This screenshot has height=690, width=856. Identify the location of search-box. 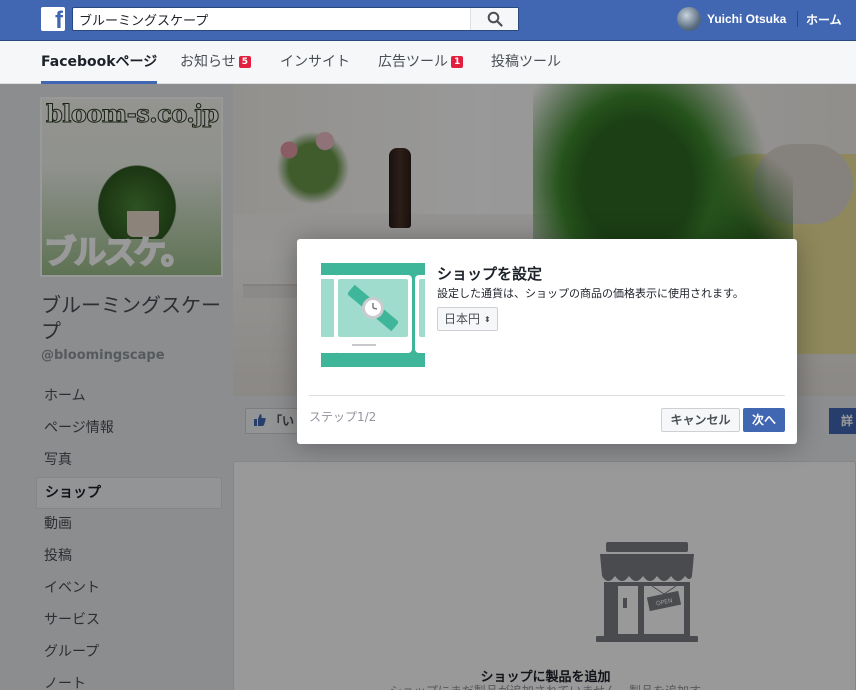
(295, 19).